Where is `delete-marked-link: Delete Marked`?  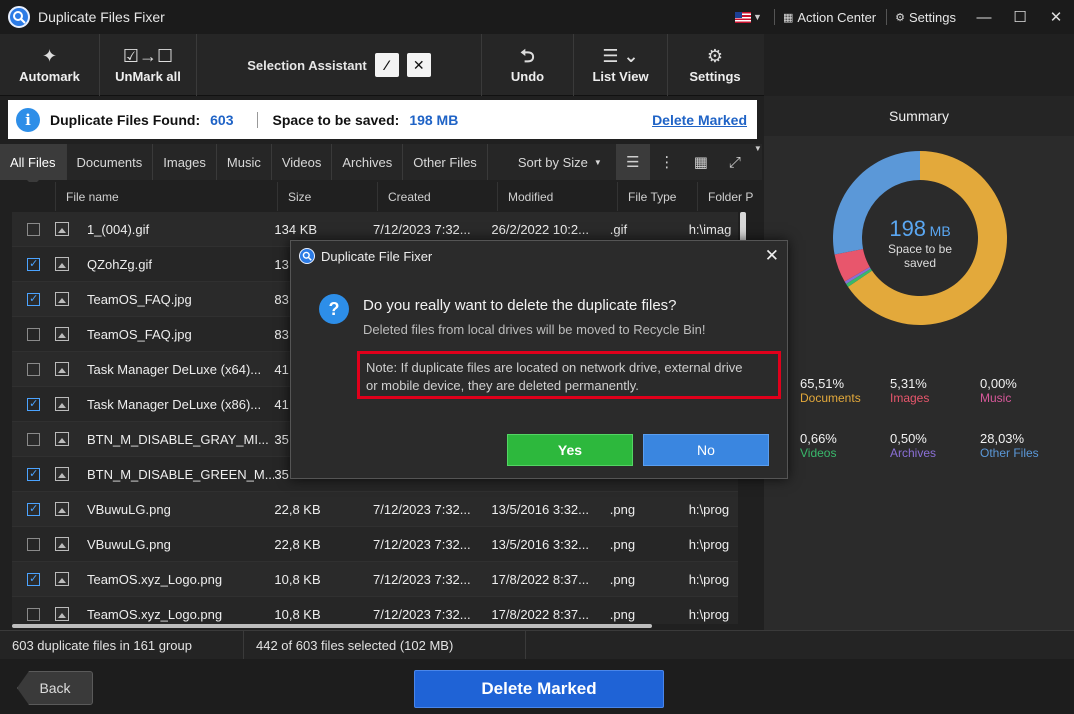
delete-marked-link: Delete Marked is located at coordinates (699, 120).